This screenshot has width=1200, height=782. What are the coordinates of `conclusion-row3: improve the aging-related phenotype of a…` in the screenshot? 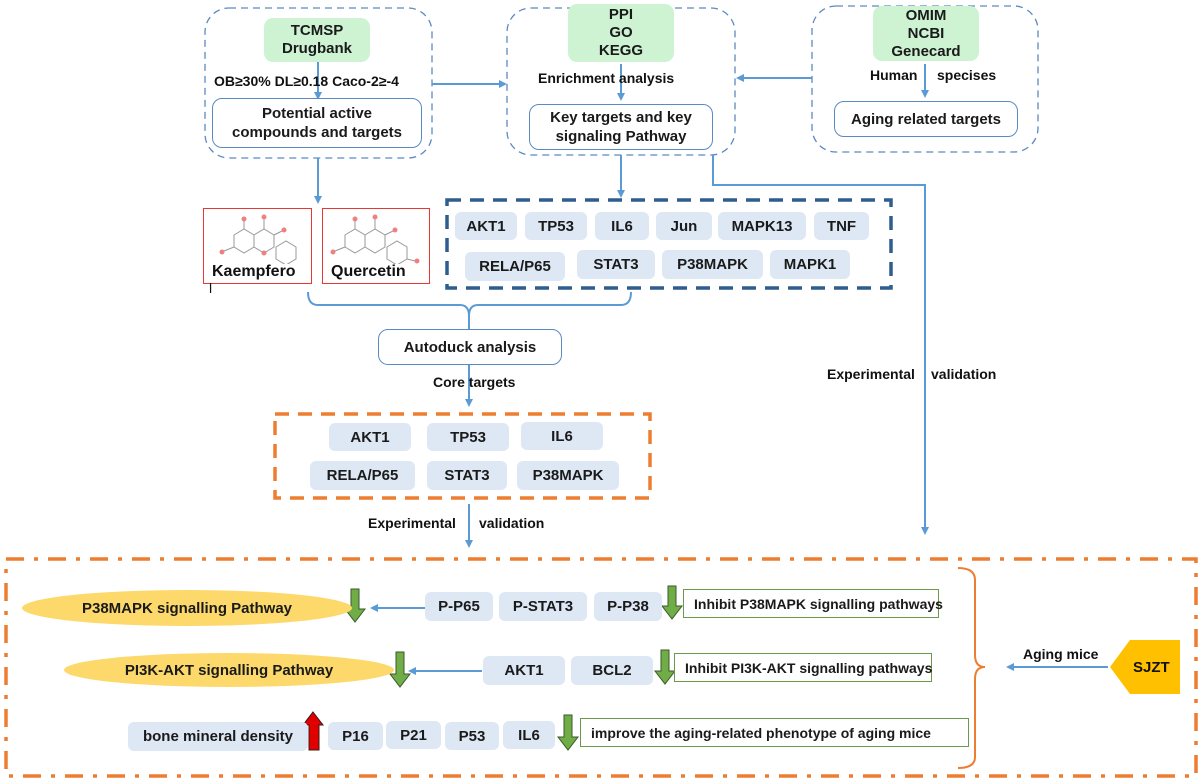 It's located at (774, 732).